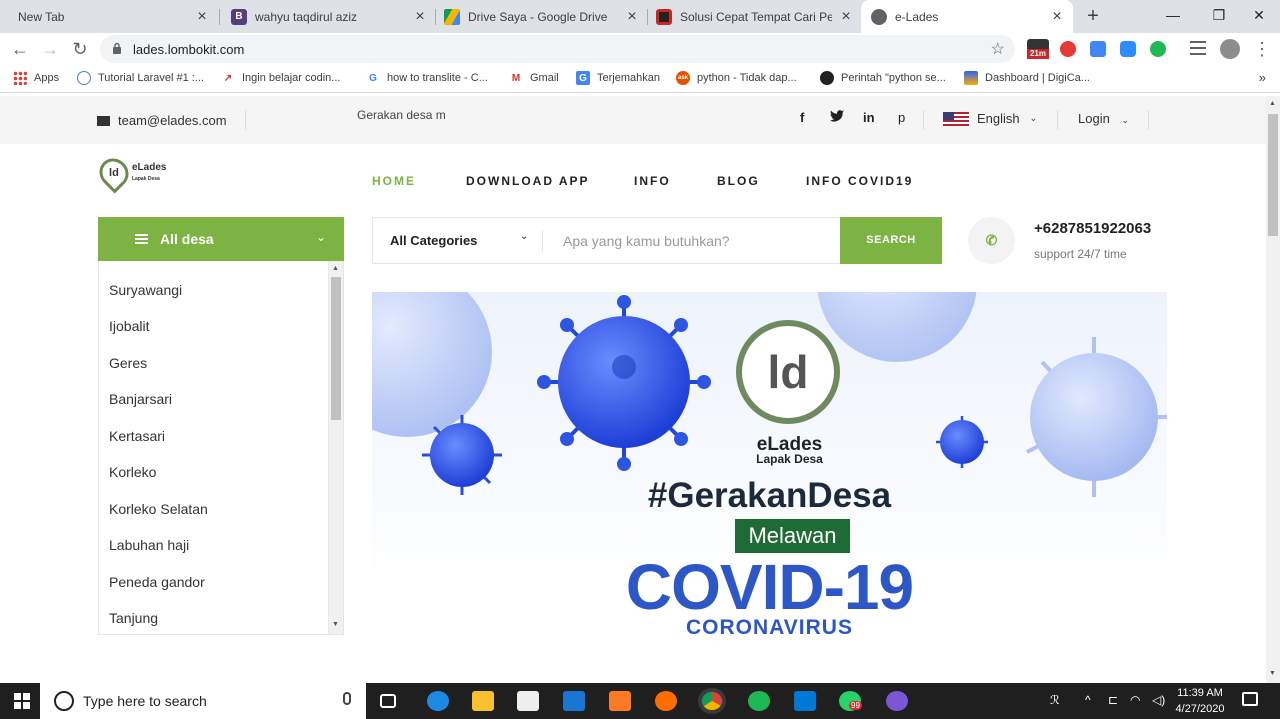 The width and height of the screenshot is (1280, 719). What do you see at coordinates (394, 181) in the screenshot?
I see `nav-home: HOME` at bounding box center [394, 181].